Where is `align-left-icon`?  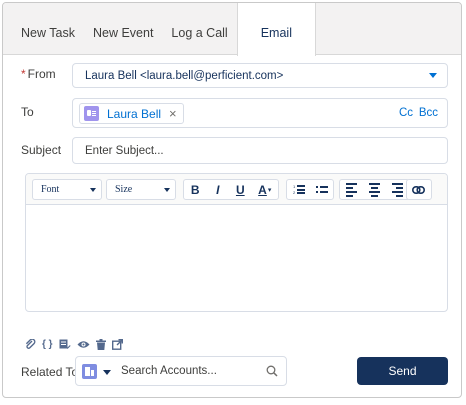 align-left-icon is located at coordinates (351, 189).